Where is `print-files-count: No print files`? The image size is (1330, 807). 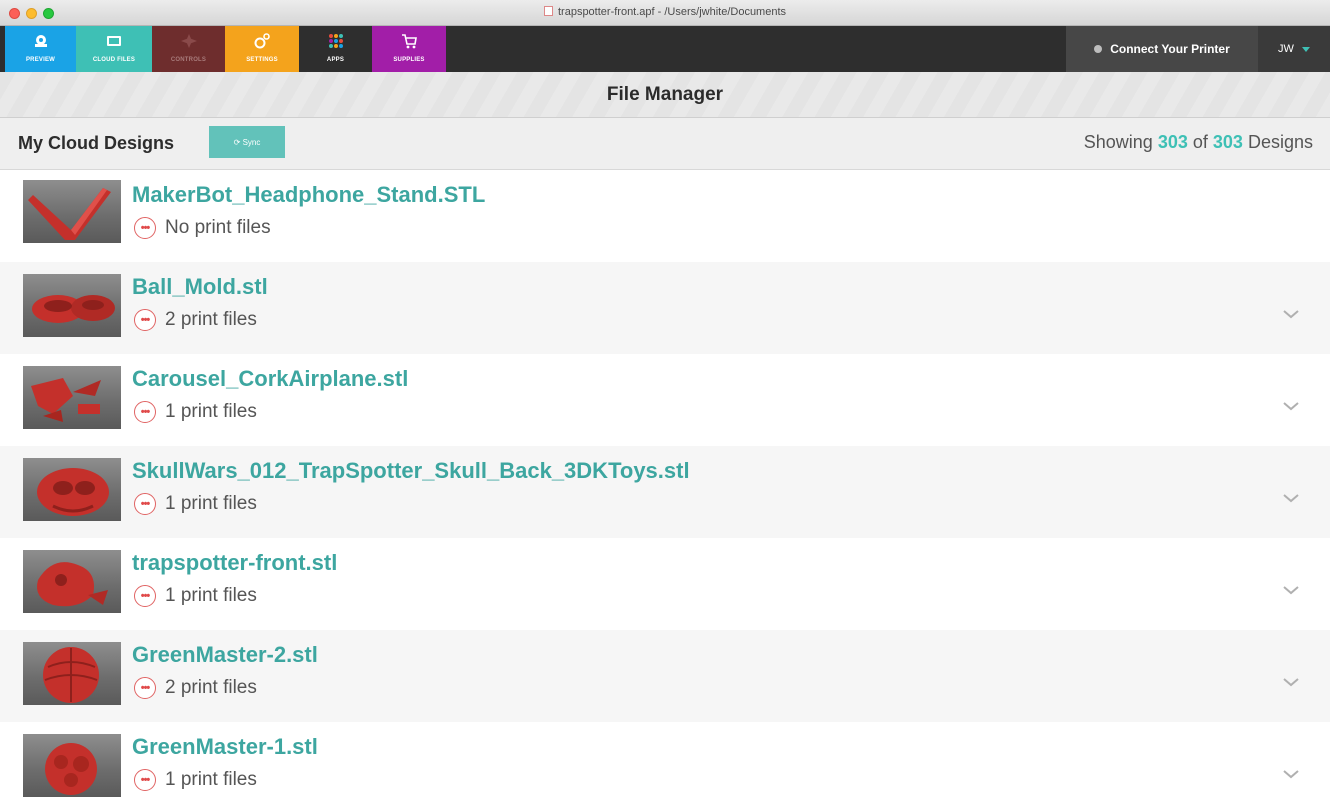
print-files-count: No print files is located at coordinates (218, 227).